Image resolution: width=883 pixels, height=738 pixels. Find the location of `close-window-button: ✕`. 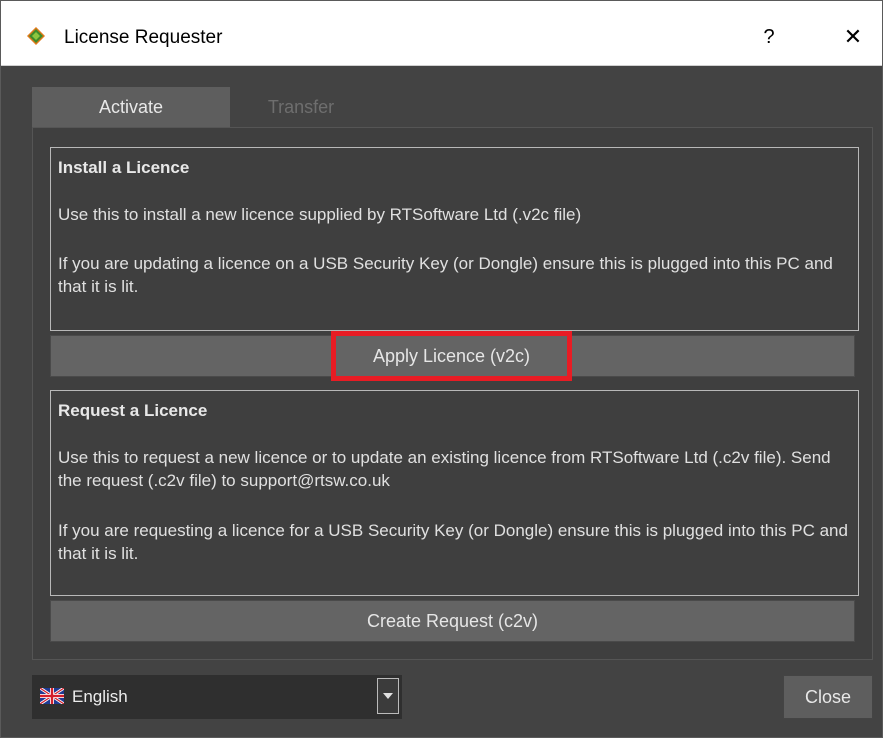

close-window-button: ✕ is located at coordinates (853, 37).